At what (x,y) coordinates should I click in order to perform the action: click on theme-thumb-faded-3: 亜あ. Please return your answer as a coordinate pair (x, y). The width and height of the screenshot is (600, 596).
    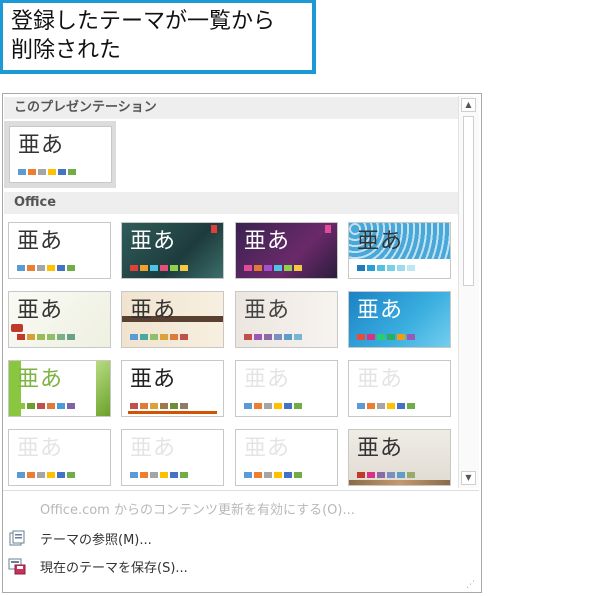
    Looking at the image, I should click on (59, 457).